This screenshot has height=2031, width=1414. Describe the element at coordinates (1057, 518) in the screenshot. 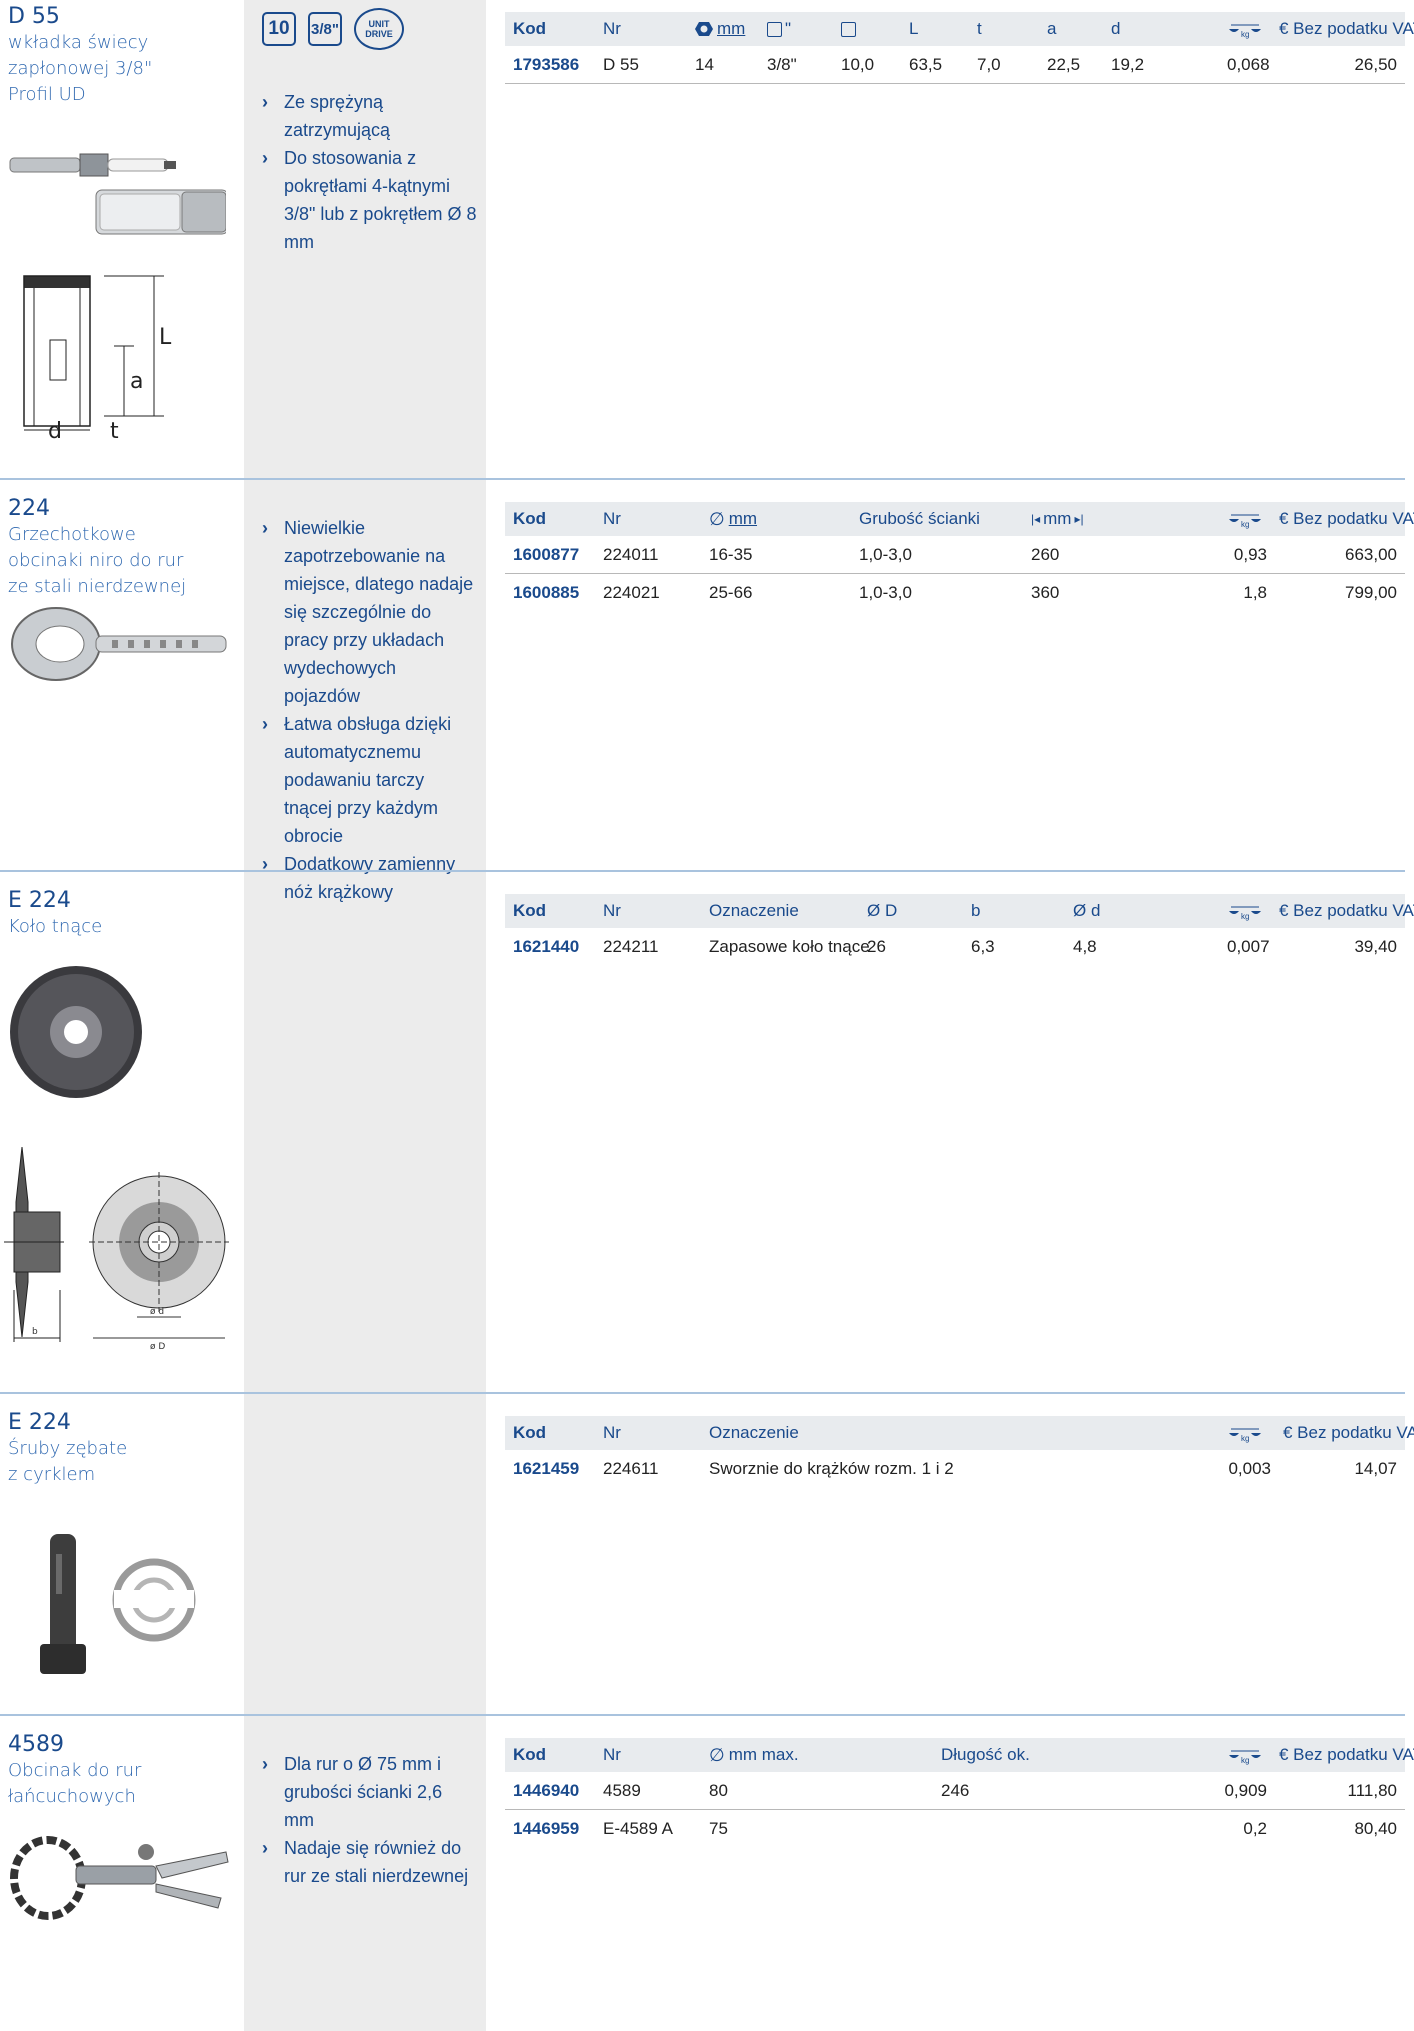

I see `col-header-length: |◂ mm ▸|` at that location.